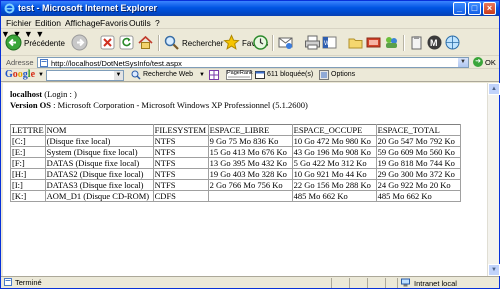  What do you see at coordinates (418, 130) in the screenshot?
I see `column-header-espace-total: ESPACE_TOTAL` at bounding box center [418, 130].